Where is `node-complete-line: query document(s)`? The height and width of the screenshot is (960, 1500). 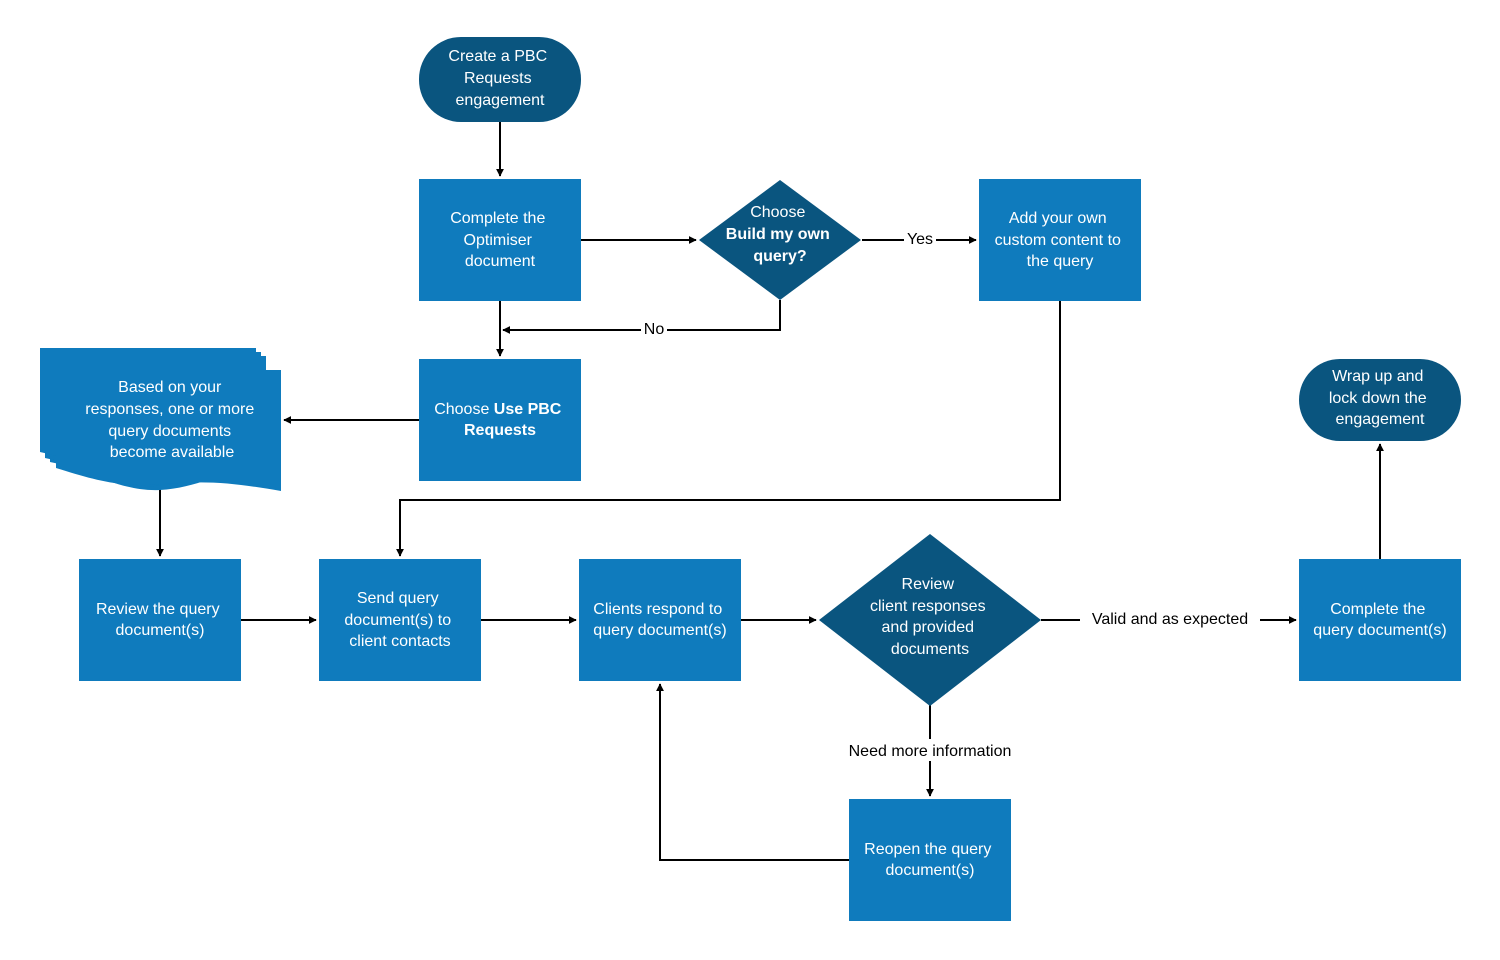
node-complete-line: query document(s) is located at coordinates (1379, 630).